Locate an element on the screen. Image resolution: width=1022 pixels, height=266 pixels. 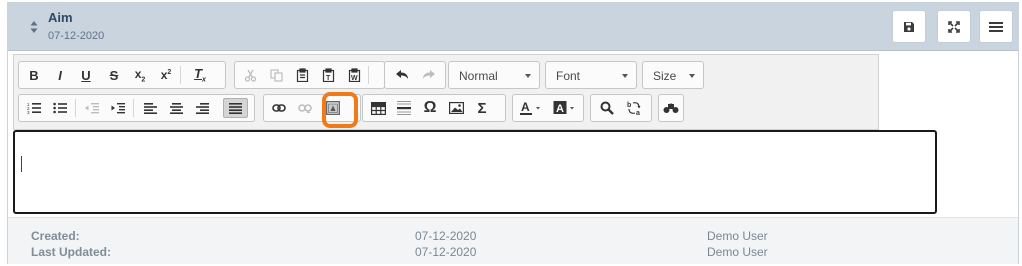
remove-format-button: Tx is located at coordinates (200, 75).